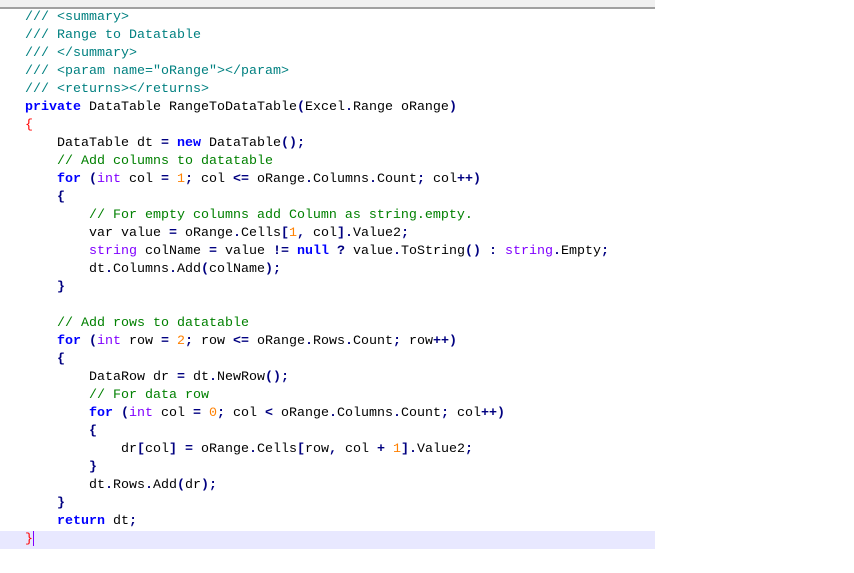  I want to click on code-token: string, so click(528, 251).